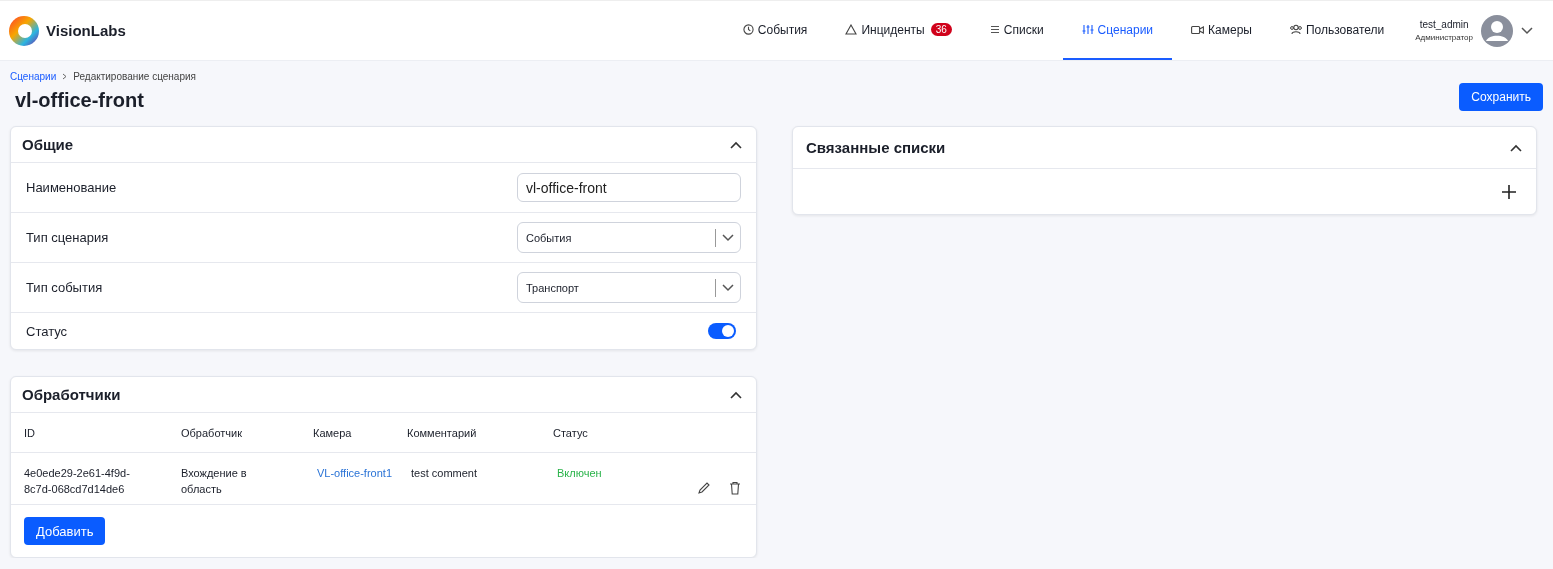 This screenshot has width=1553, height=569. What do you see at coordinates (33, 76) in the screenshot?
I see `breadcrumb-link: Сценарии` at bounding box center [33, 76].